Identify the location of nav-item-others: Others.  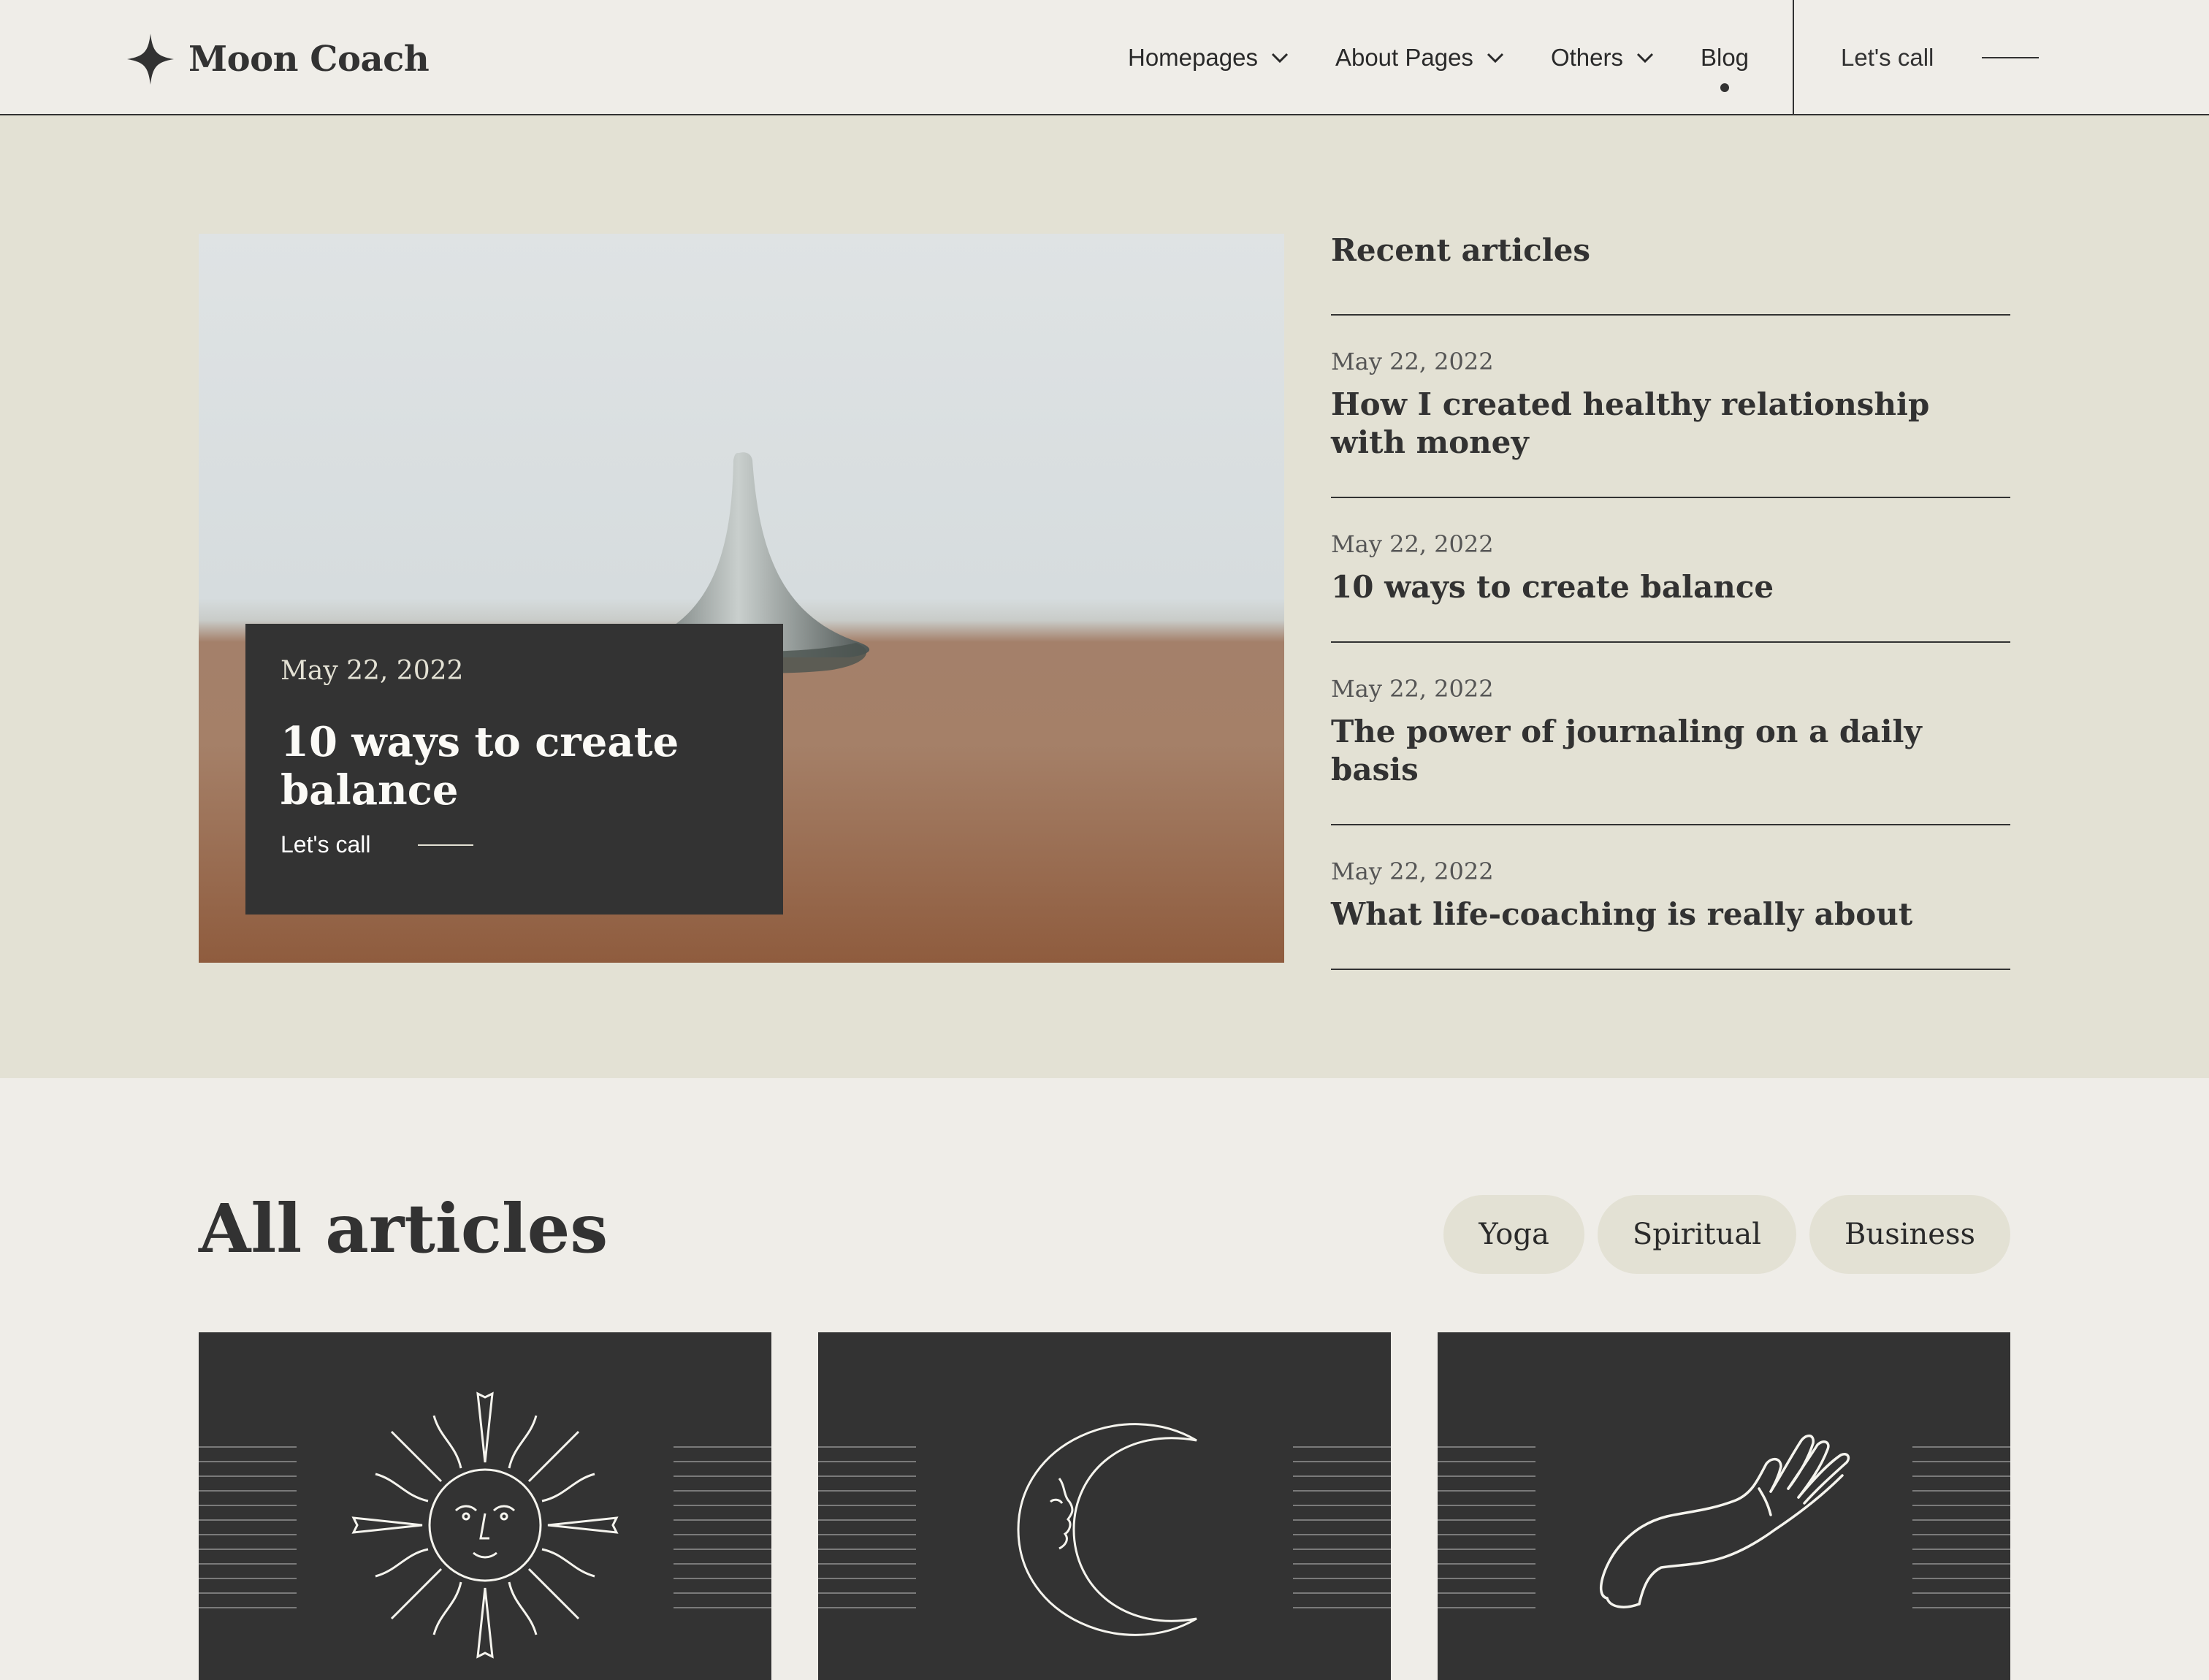
(1603, 58).